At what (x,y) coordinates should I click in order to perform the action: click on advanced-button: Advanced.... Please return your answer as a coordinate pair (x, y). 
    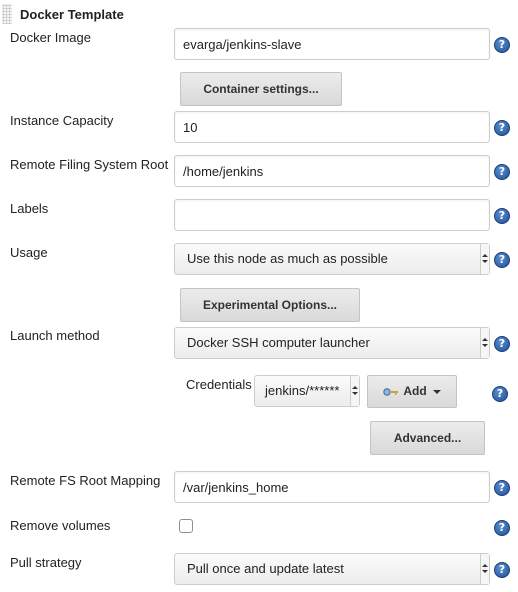
    Looking at the image, I should click on (427, 438).